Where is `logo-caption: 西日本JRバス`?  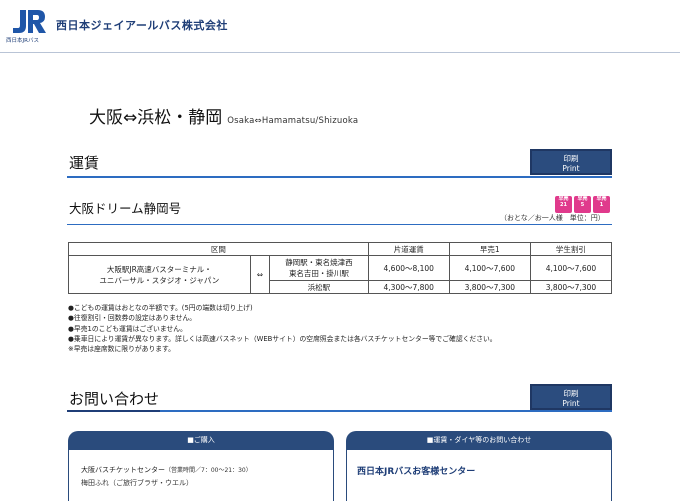 logo-caption: 西日本JRバス is located at coordinates (22, 40).